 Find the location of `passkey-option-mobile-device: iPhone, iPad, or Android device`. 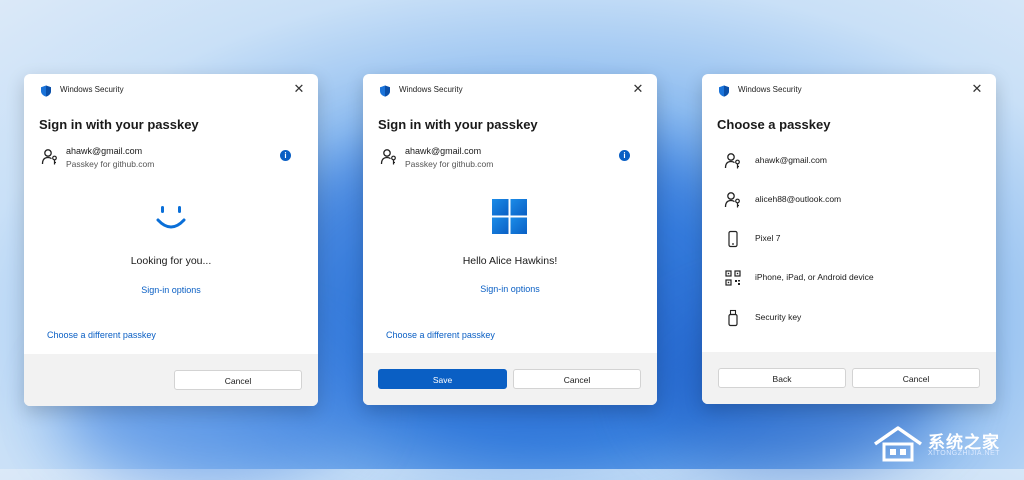

passkey-option-mobile-device: iPhone, iPad, or Android device is located at coordinates (844, 278).